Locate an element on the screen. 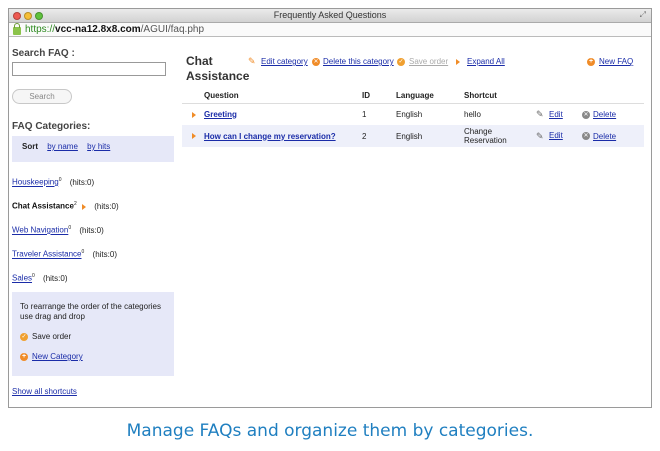 Image resolution: width=660 pixels, height=451 pixels. sort-label: Sort is located at coordinates (30, 146).